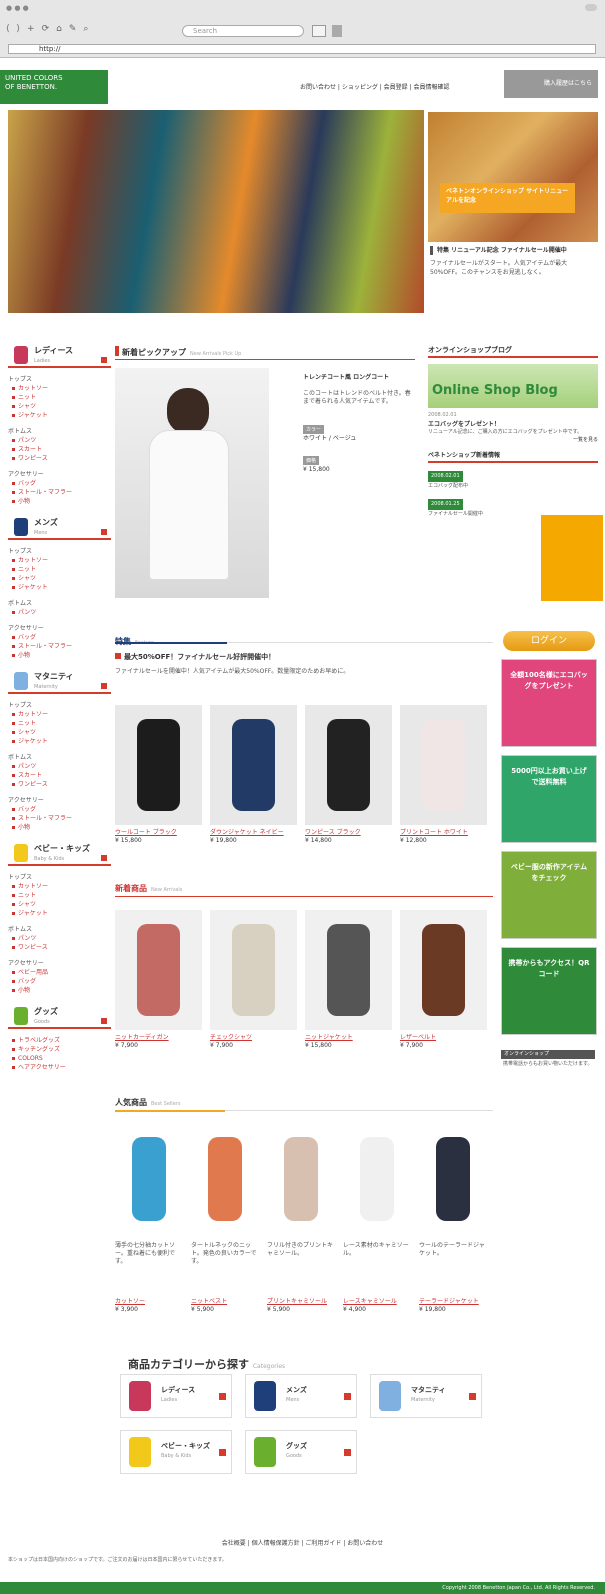 The height and width of the screenshot is (1594, 605). What do you see at coordinates (149, 1302) in the screenshot?
I see `product-name: カットソー` at bounding box center [149, 1302].